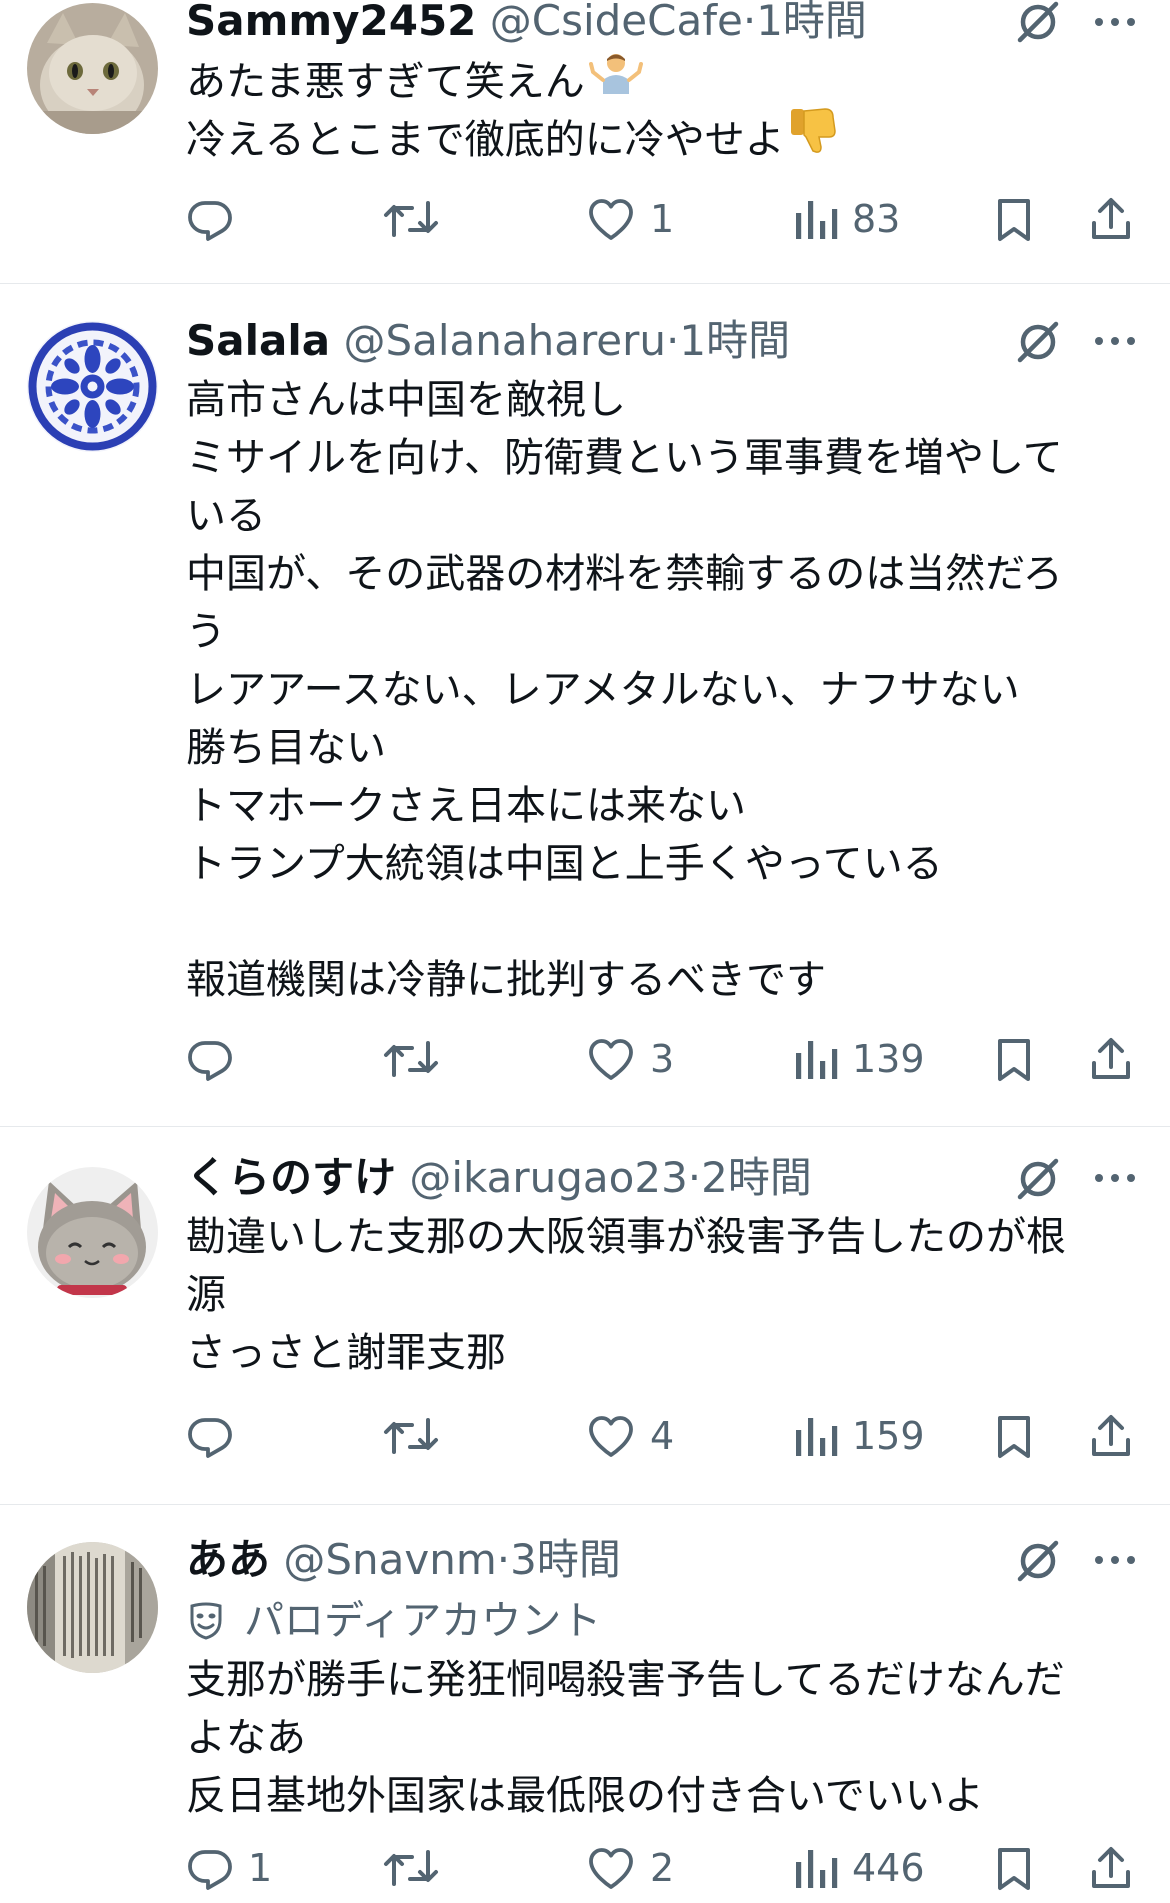 This screenshot has height=1903, width=1170. I want to click on views-button: 139, so click(859, 1059).